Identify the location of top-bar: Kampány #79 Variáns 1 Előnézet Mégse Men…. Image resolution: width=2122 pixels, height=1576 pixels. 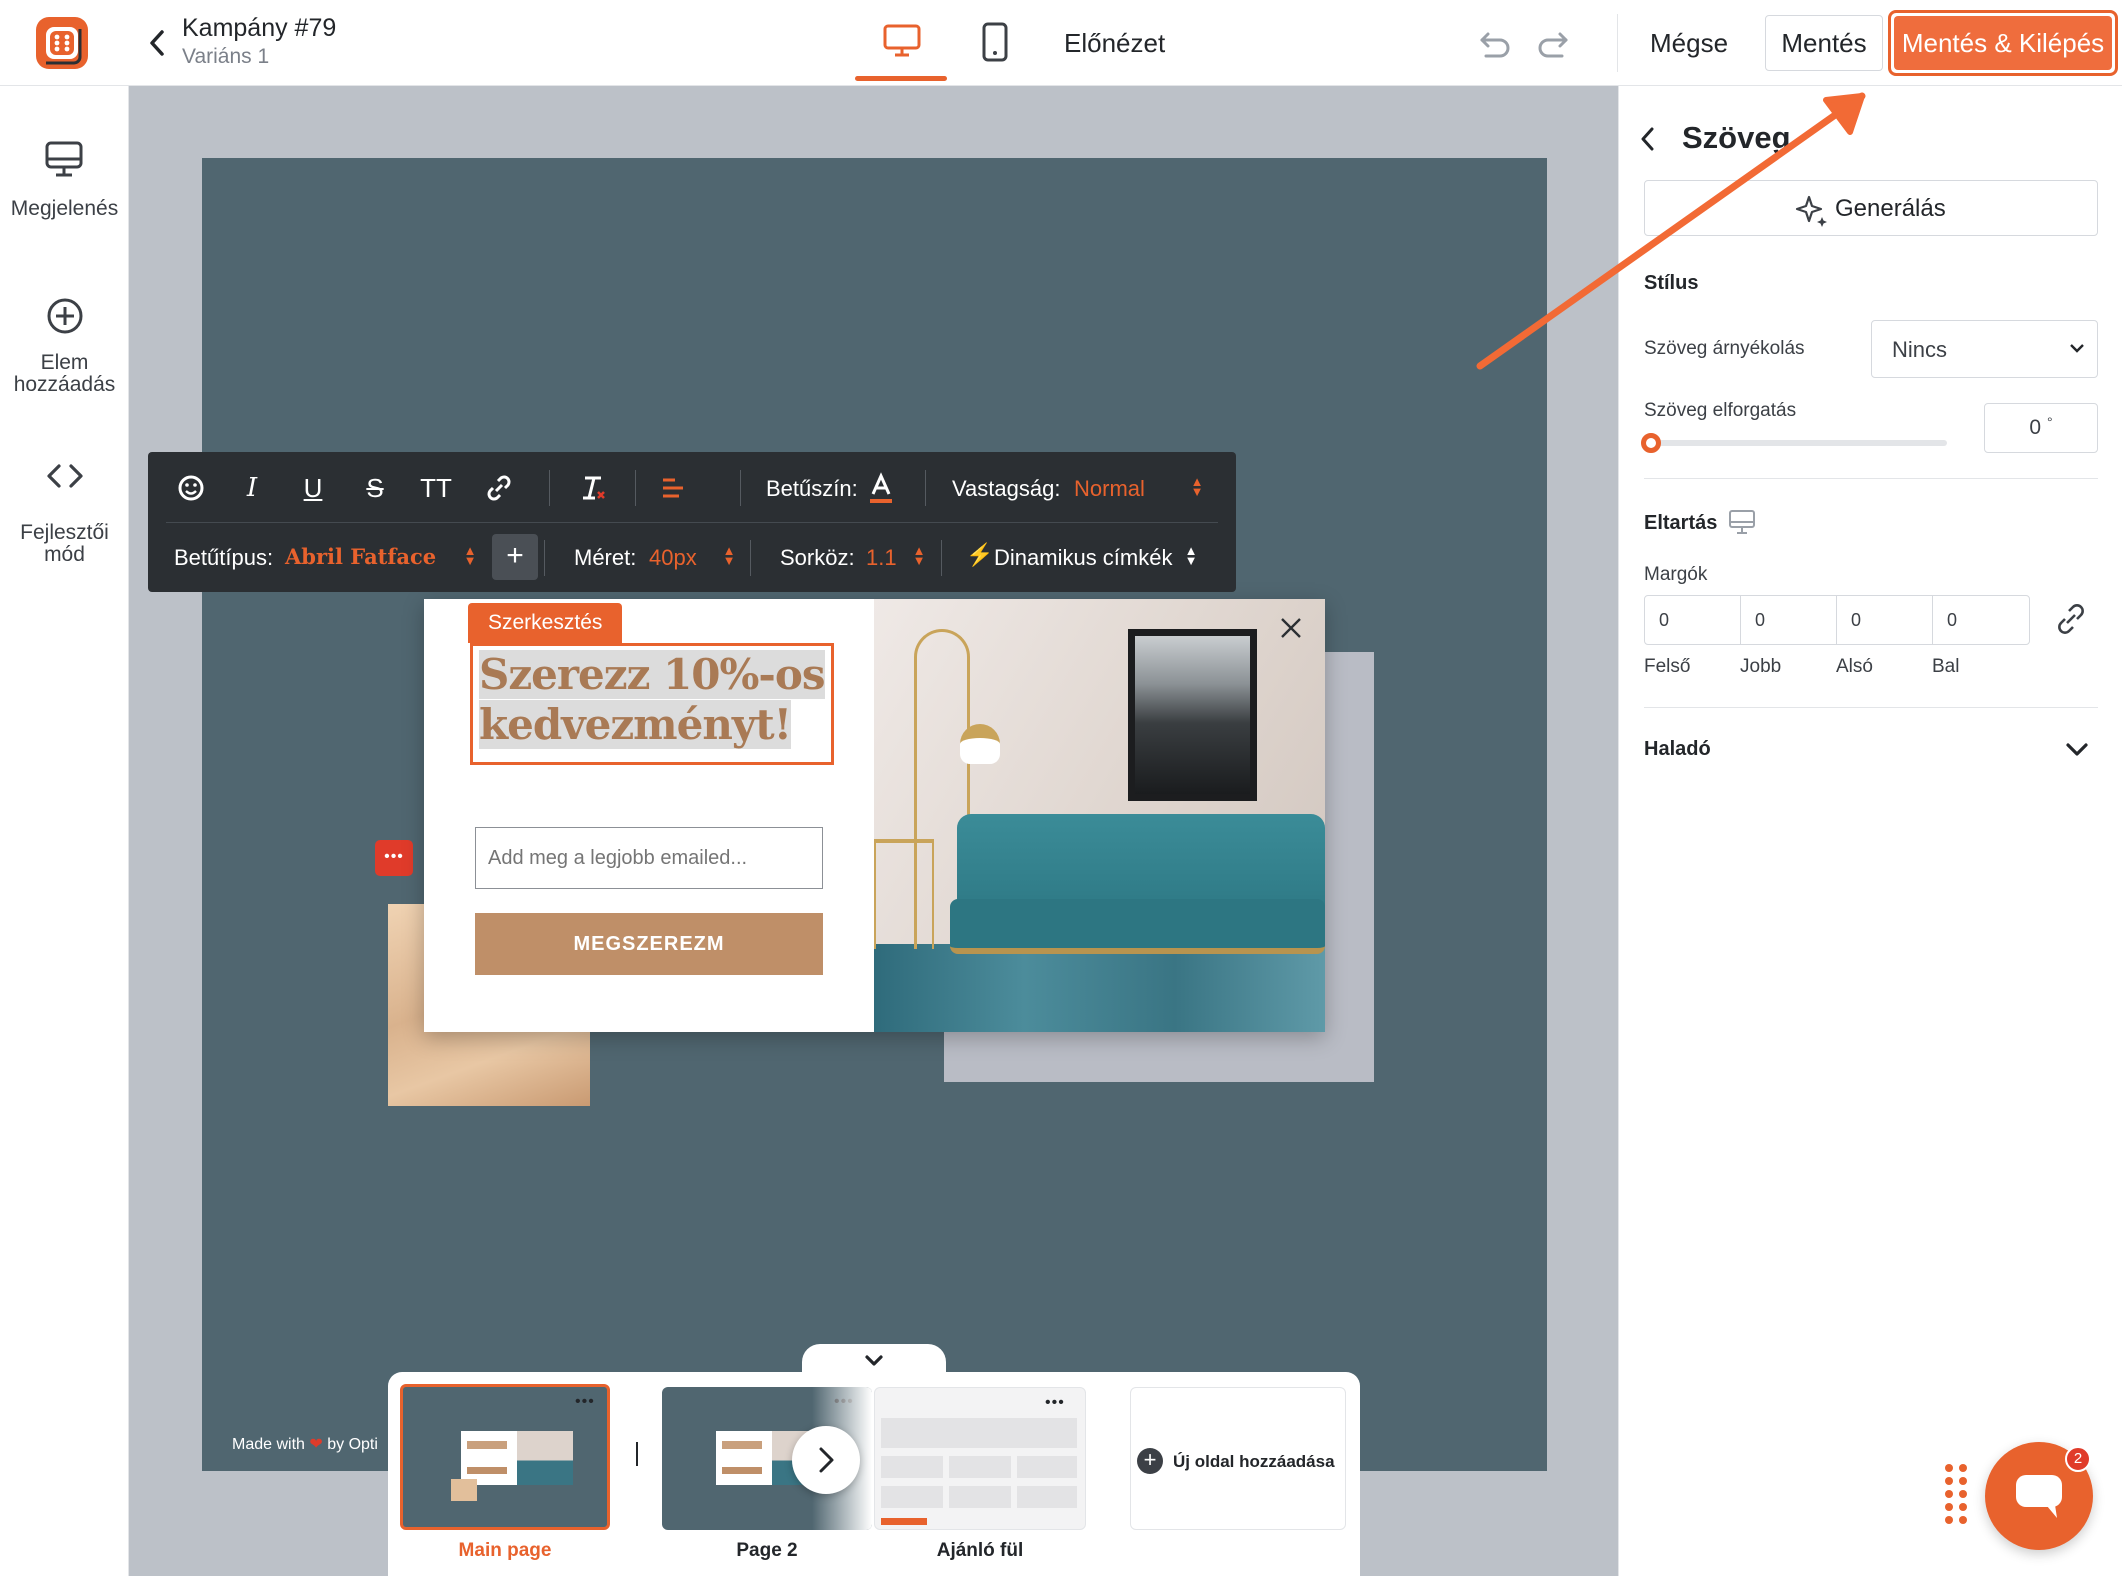
(1061, 43).